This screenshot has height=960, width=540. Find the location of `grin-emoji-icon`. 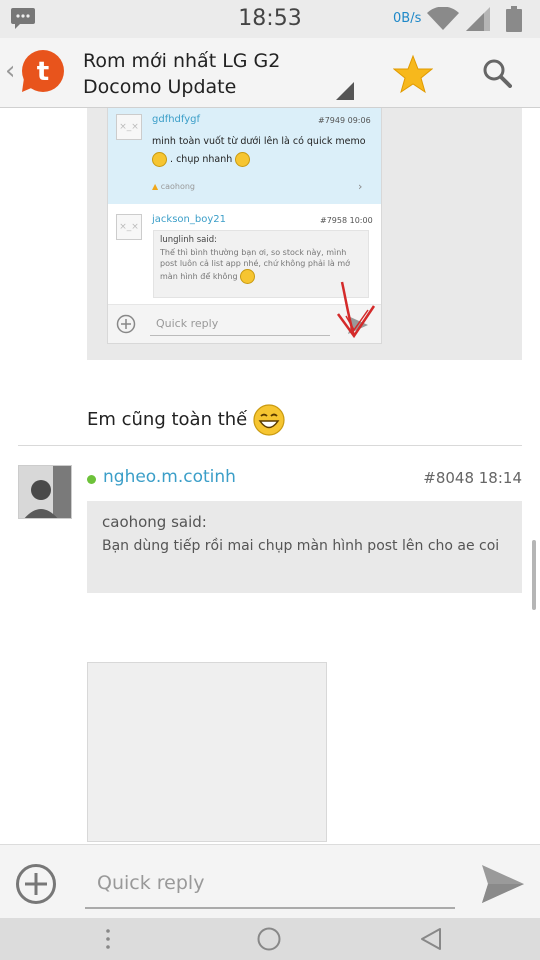

grin-emoji-icon is located at coordinates (269, 420).